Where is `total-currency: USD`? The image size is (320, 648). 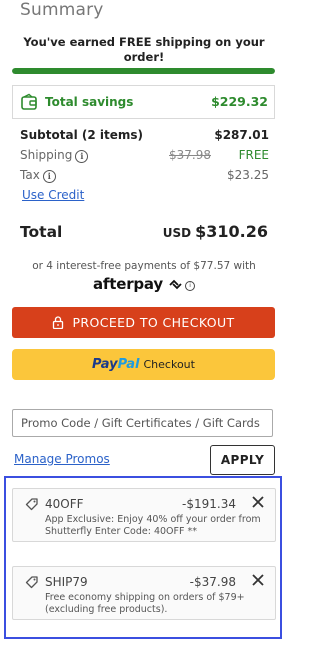
total-currency: USD is located at coordinates (177, 233).